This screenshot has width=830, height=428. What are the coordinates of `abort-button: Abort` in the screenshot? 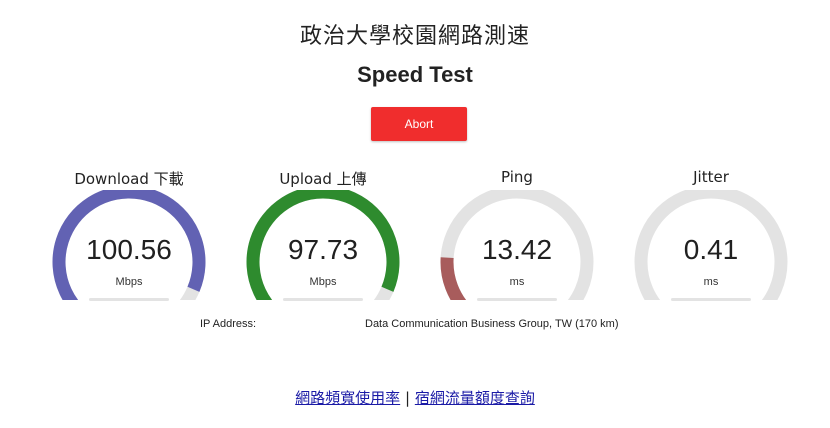 It's located at (419, 124).